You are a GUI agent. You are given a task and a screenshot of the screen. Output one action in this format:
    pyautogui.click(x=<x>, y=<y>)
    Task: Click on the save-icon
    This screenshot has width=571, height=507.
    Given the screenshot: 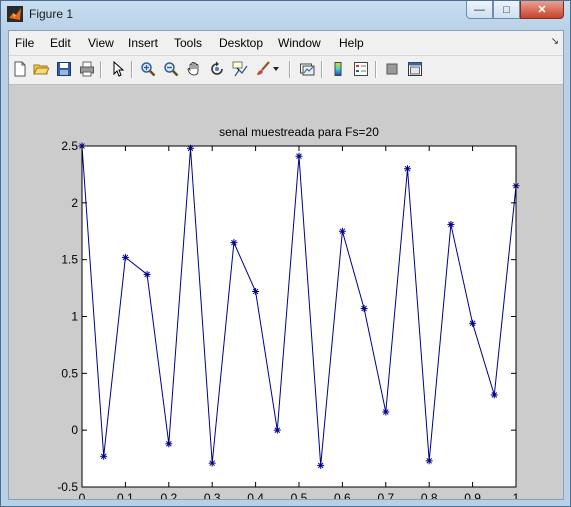 What is the action you would take?
    pyautogui.click(x=64, y=69)
    